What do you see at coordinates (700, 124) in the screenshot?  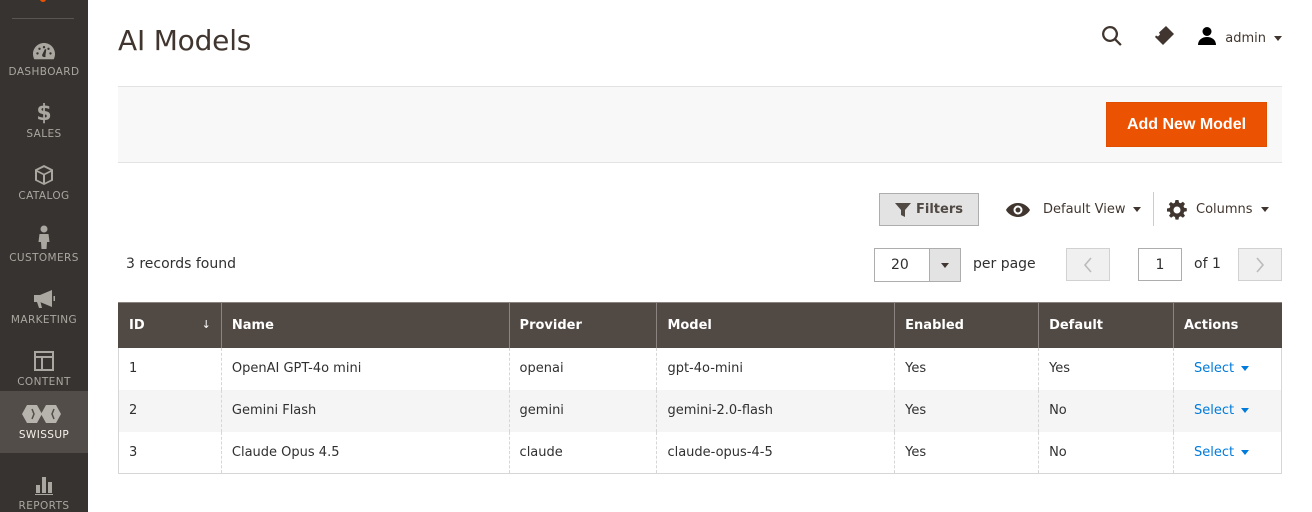 I see `page-actions-bar: Add New Model` at bounding box center [700, 124].